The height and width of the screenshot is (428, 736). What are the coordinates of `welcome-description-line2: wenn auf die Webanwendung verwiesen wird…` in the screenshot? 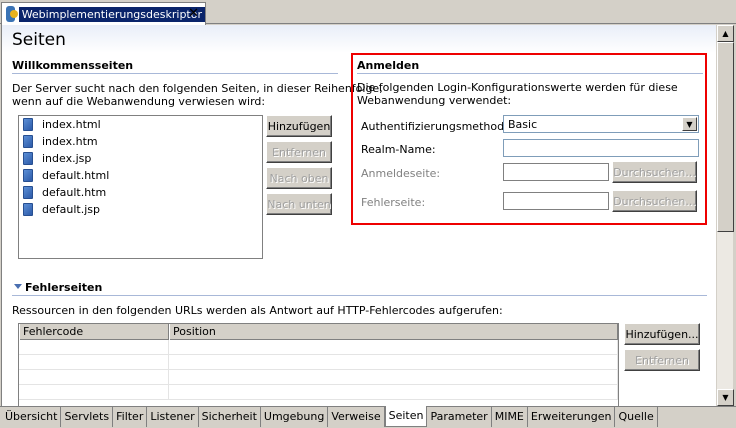 It's located at (139, 101).